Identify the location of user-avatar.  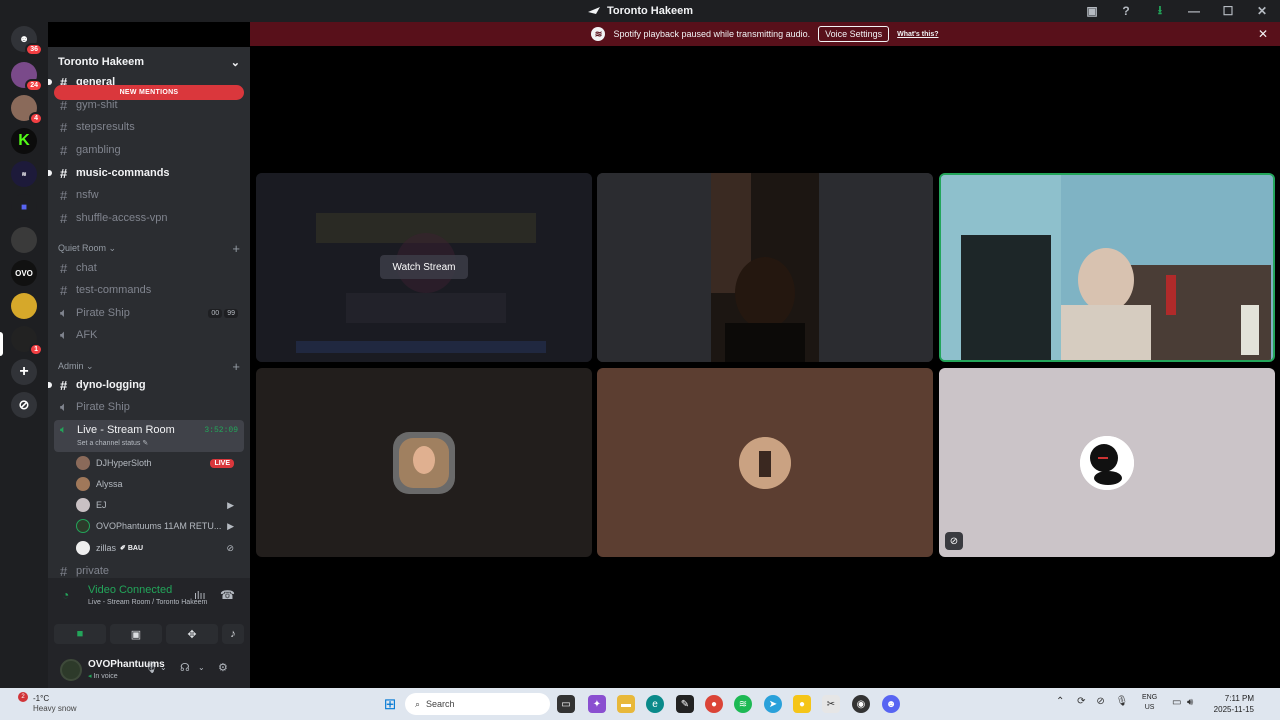
(71, 670).